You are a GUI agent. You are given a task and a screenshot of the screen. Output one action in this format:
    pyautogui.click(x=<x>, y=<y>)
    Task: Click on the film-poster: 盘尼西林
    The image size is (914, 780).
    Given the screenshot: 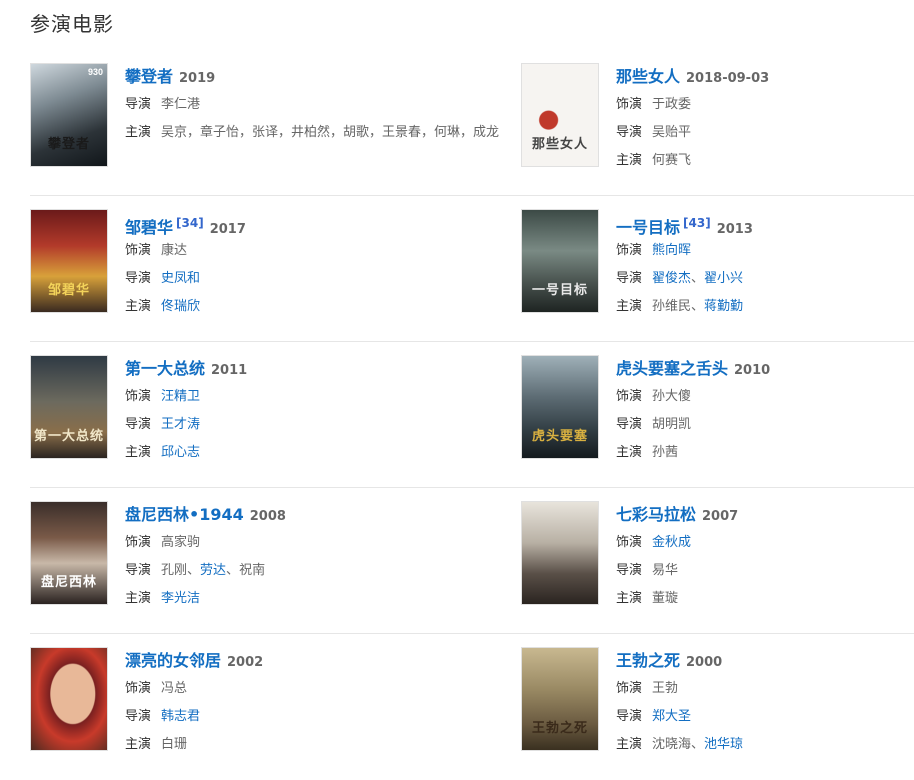 What is the action you would take?
    pyautogui.click(x=69, y=553)
    